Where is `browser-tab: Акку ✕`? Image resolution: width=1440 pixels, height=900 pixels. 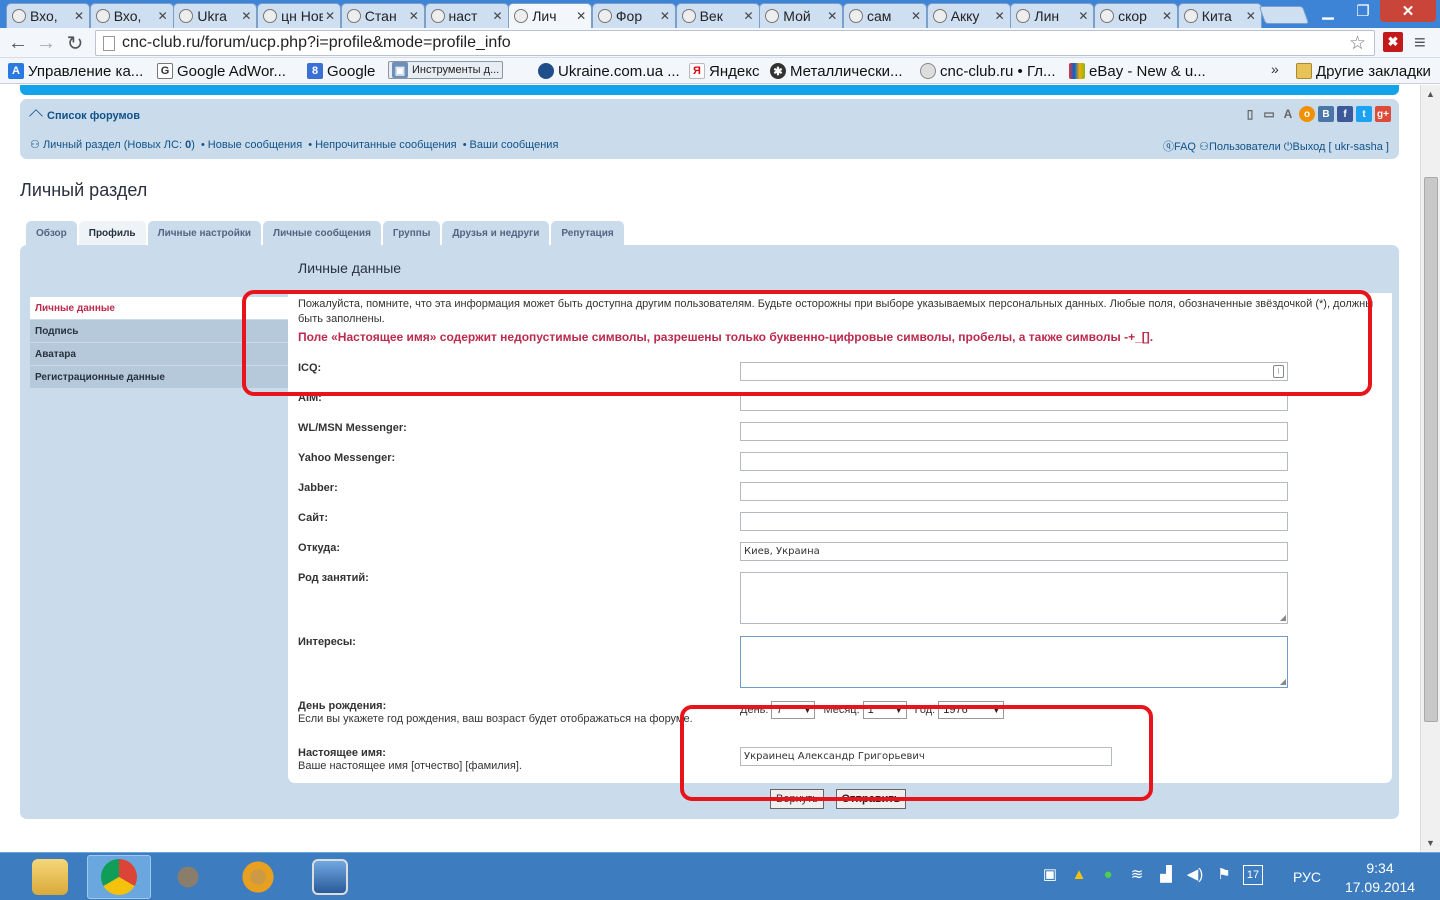
browser-tab: Акку ✕ is located at coordinates (968, 15).